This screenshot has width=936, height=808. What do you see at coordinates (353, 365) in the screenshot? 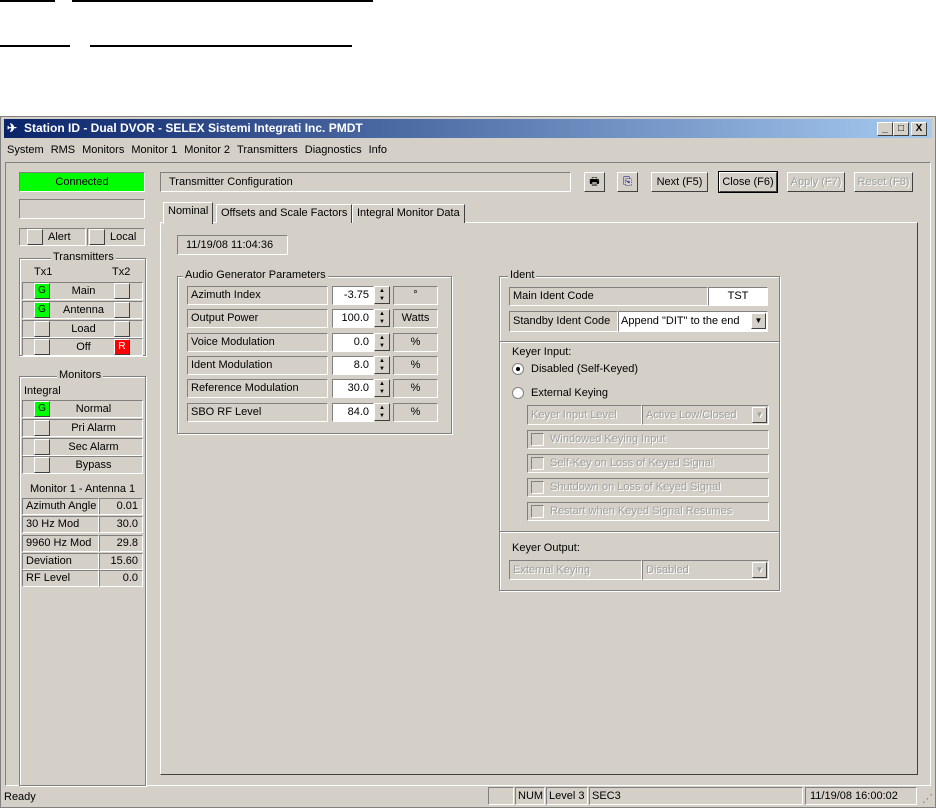
I see `audio-param-input: 8.0` at bounding box center [353, 365].